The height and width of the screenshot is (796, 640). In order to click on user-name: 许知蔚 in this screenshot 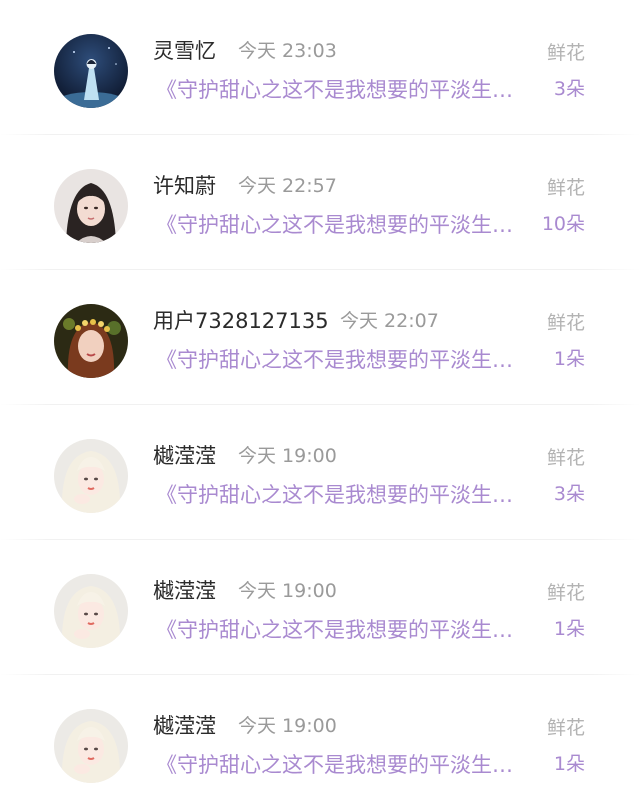, I will do `click(184, 185)`.